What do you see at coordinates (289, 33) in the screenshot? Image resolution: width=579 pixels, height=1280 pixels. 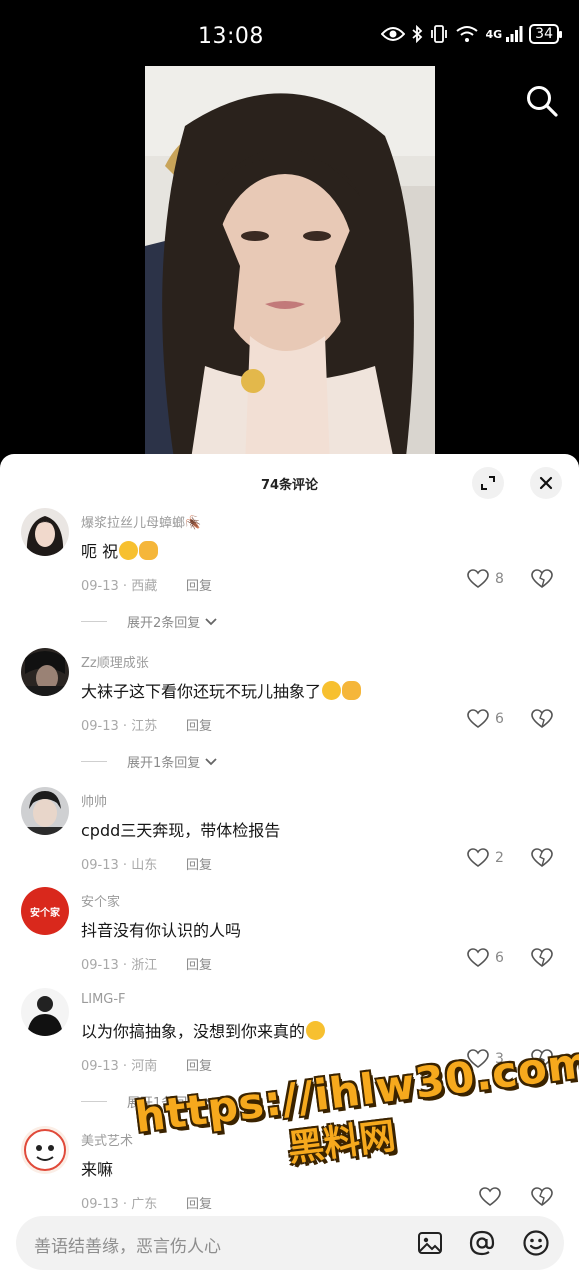 I see `status-bar: 13:08 4G 34` at bounding box center [289, 33].